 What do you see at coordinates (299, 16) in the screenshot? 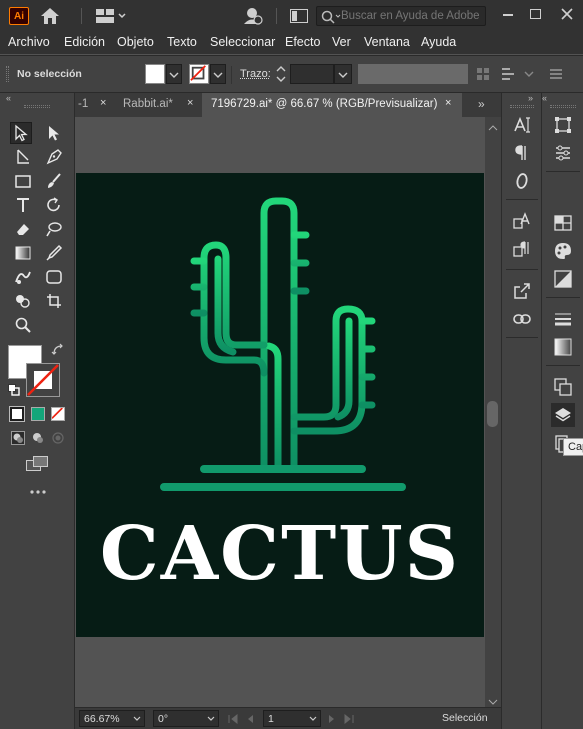
I see `arrange-documents-icon` at bounding box center [299, 16].